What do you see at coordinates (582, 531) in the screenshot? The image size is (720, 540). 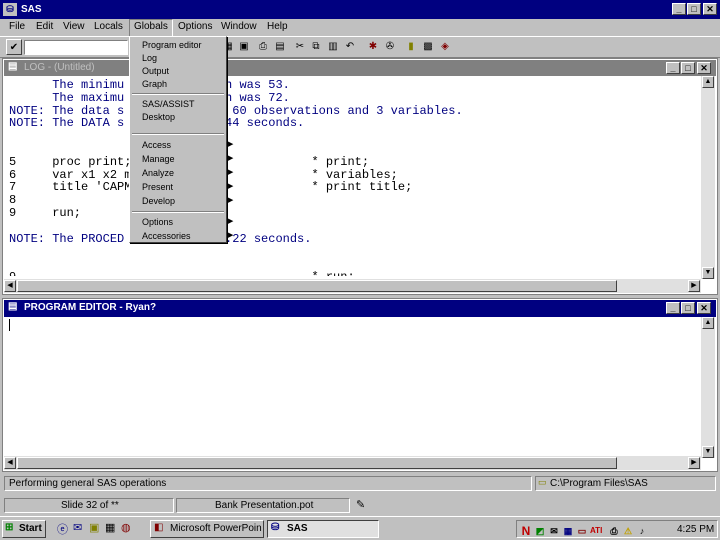 I see `monitor-icon: ▭` at bounding box center [582, 531].